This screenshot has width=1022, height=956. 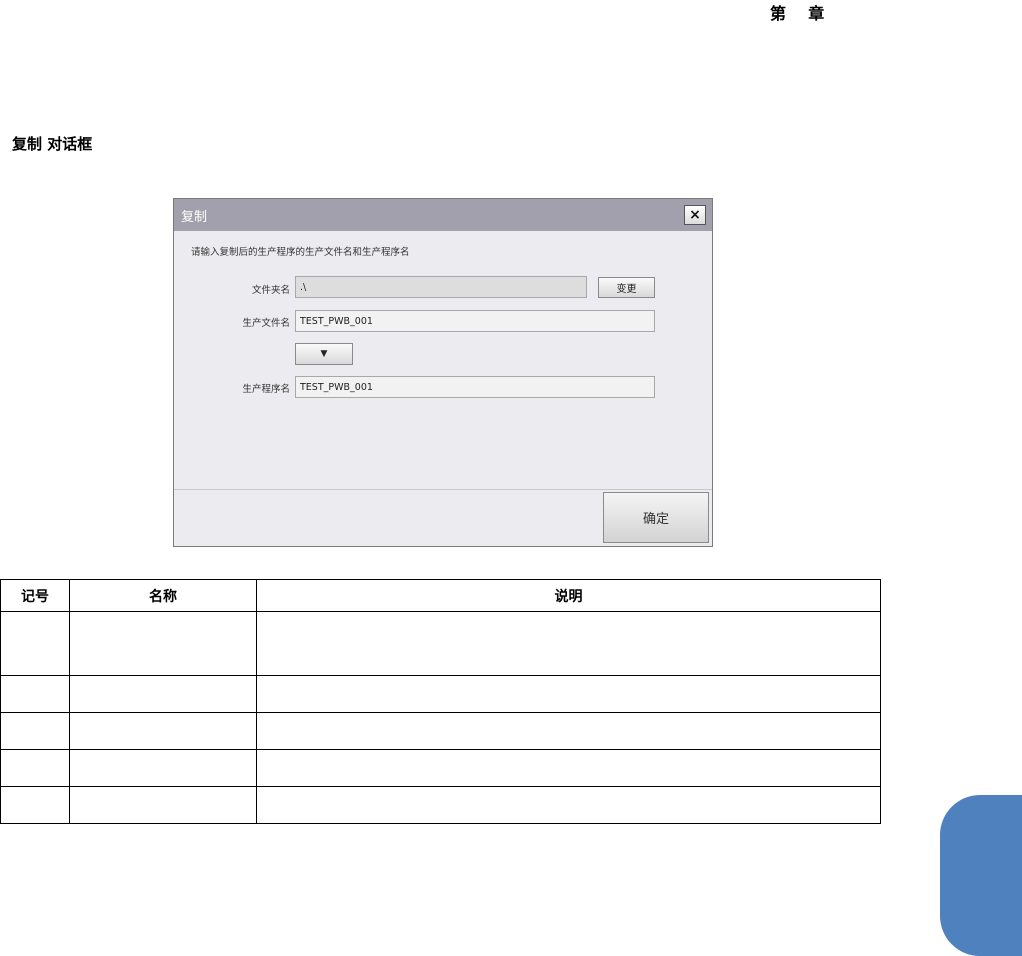 I want to click on folder-label: 文件夹名, so click(x=270, y=290).